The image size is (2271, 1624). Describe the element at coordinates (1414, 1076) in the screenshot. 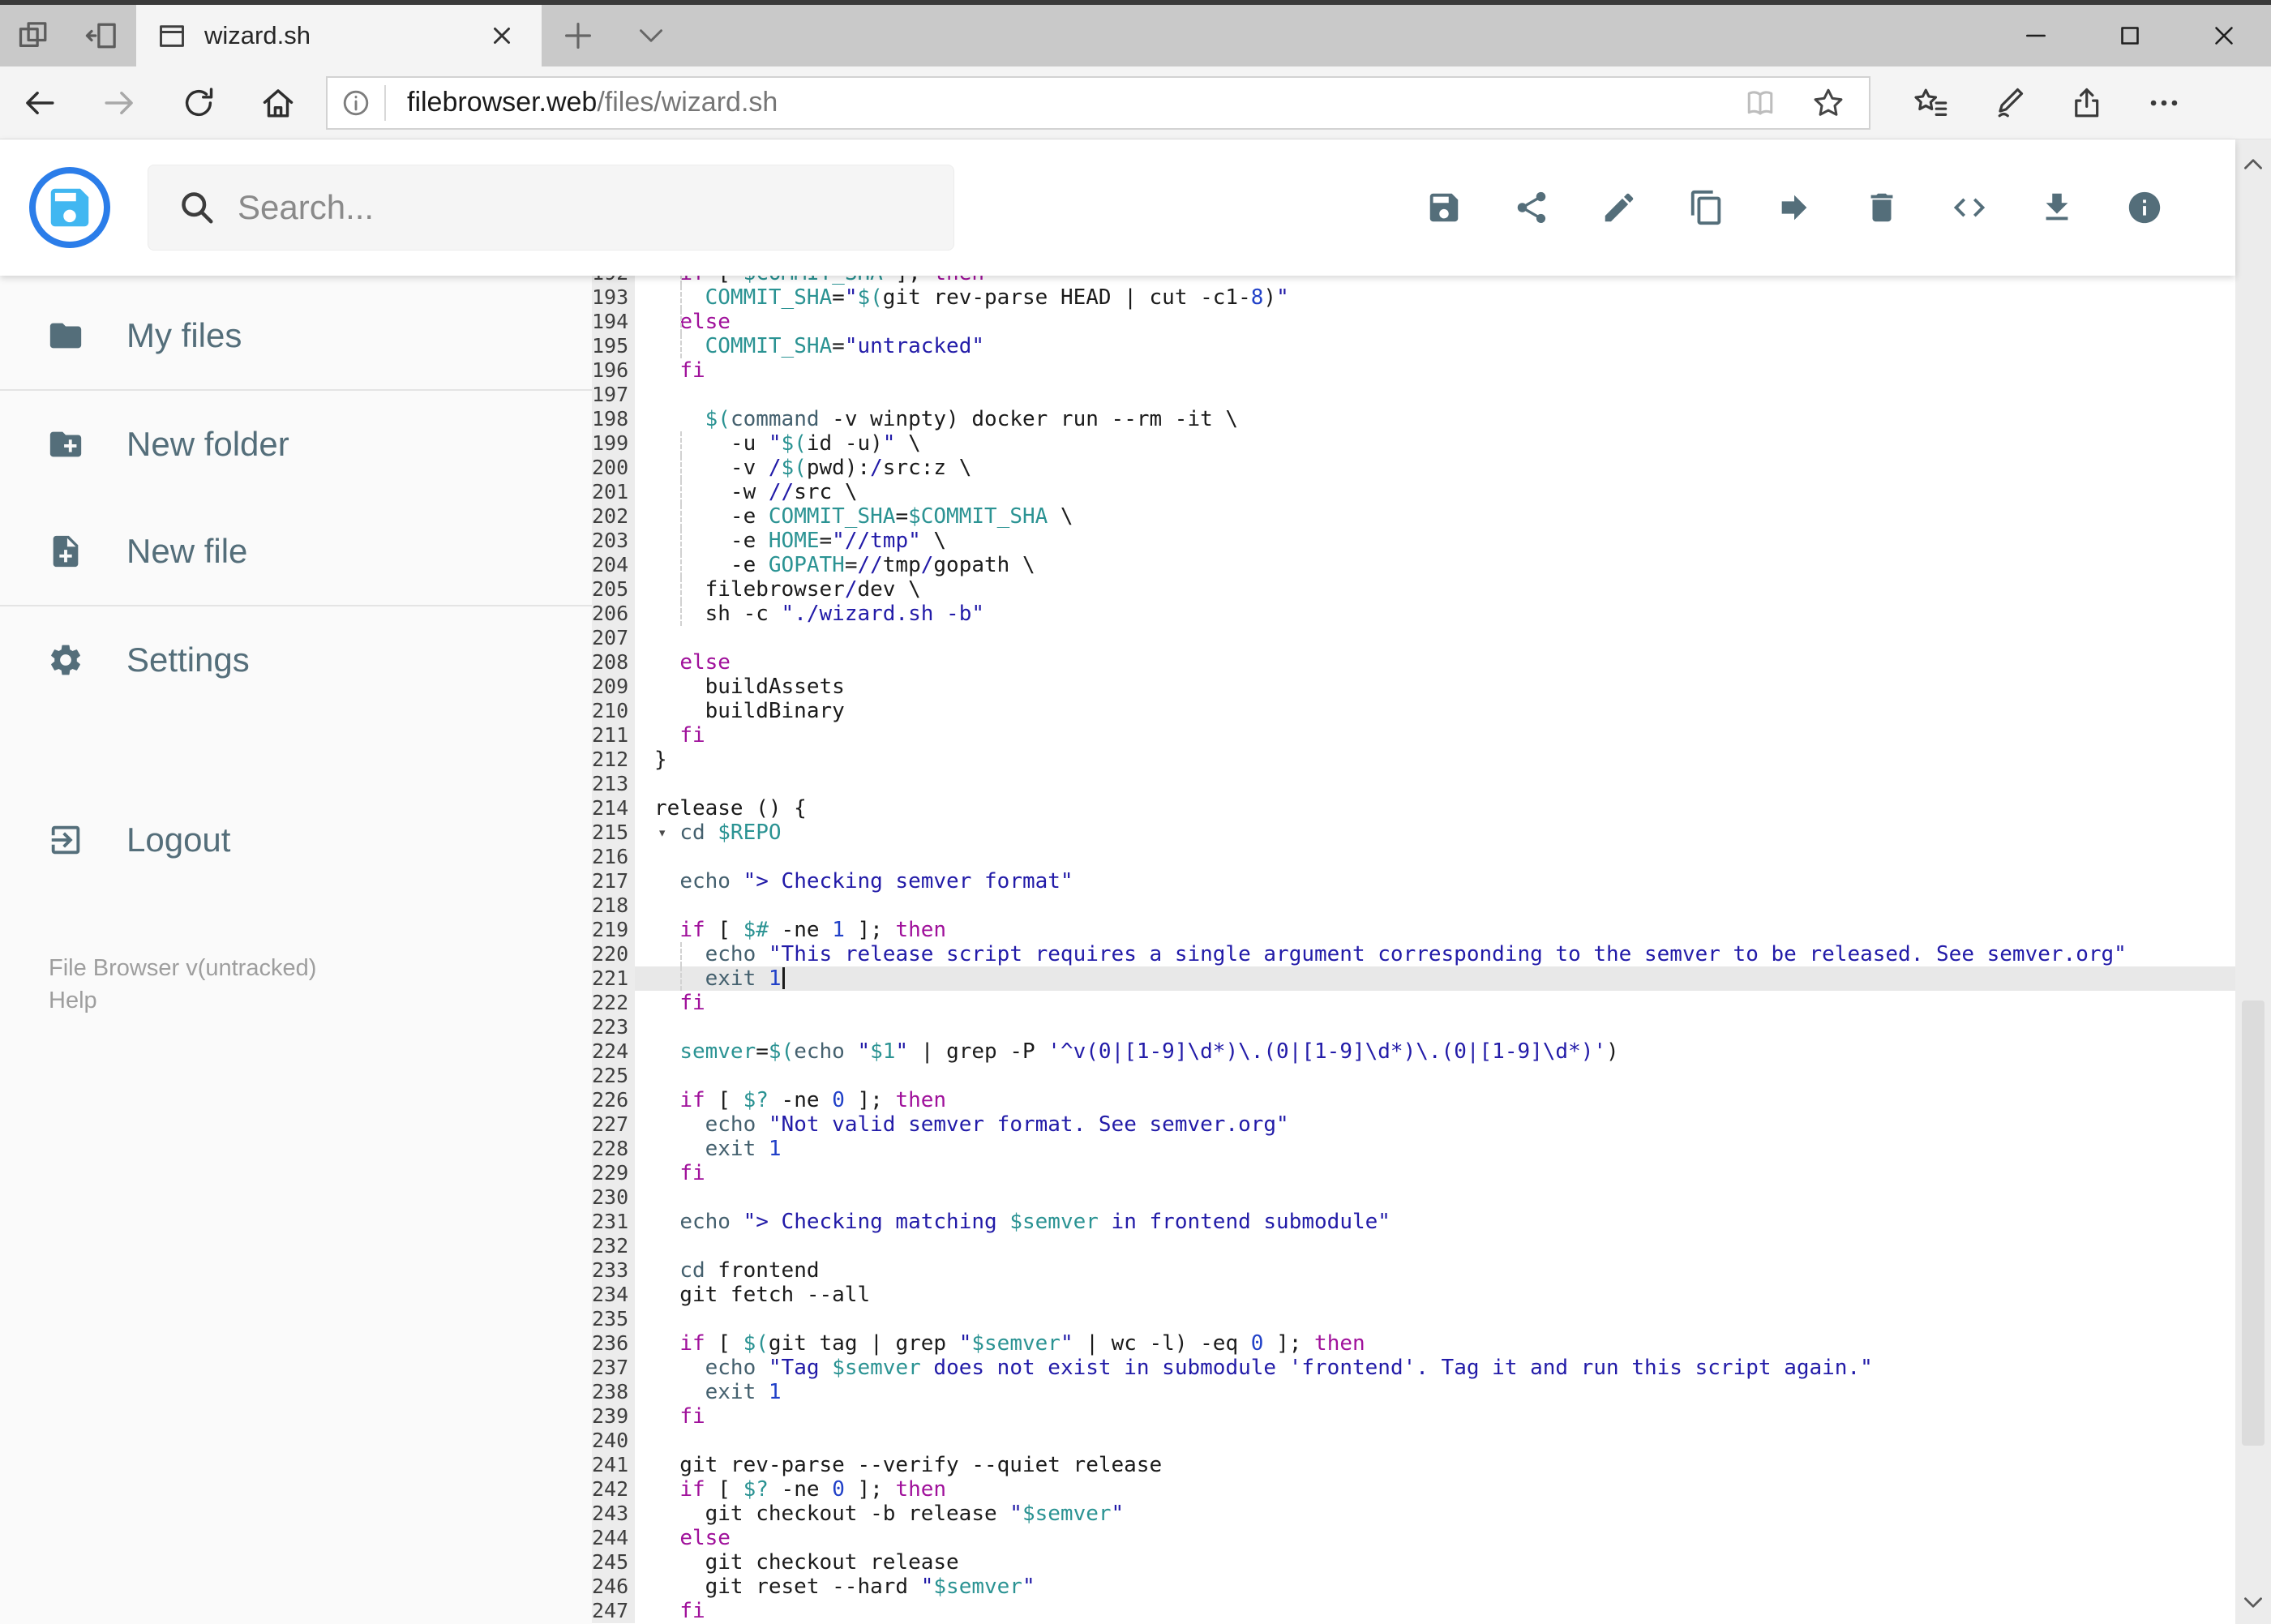

I see `code-line: 225` at that location.